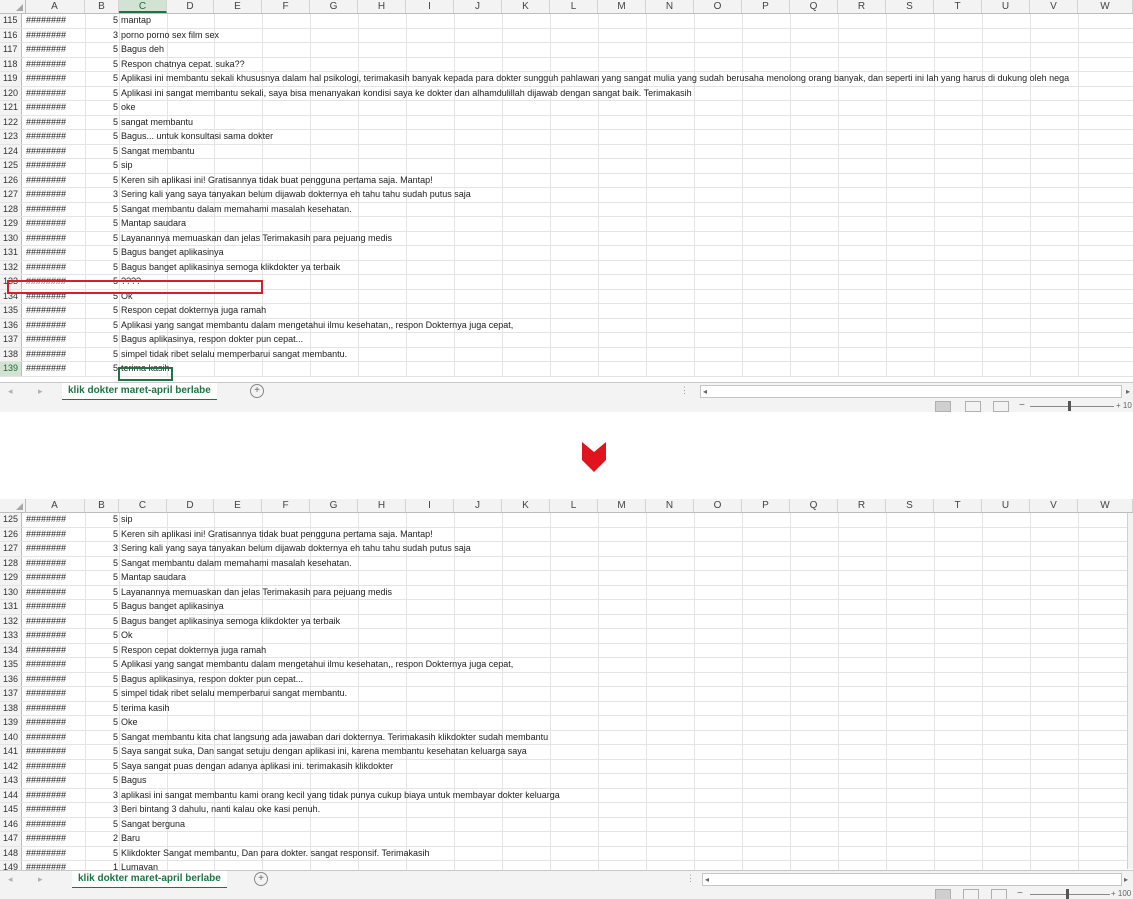 This screenshot has width=1133, height=899. I want to click on column-header-f: F, so click(286, 505).